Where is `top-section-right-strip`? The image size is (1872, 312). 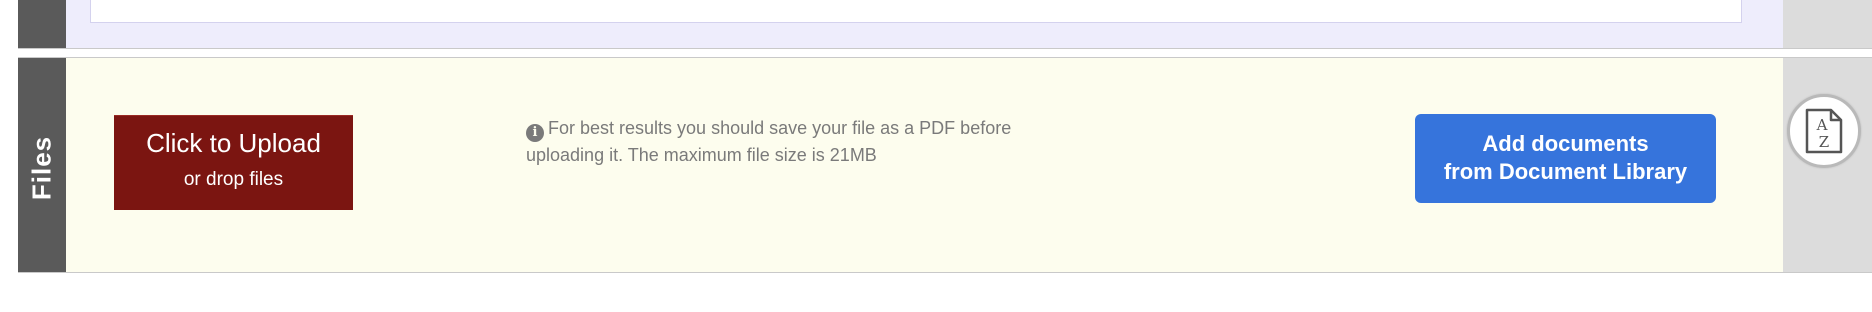
top-section-right-strip is located at coordinates (1827, 24).